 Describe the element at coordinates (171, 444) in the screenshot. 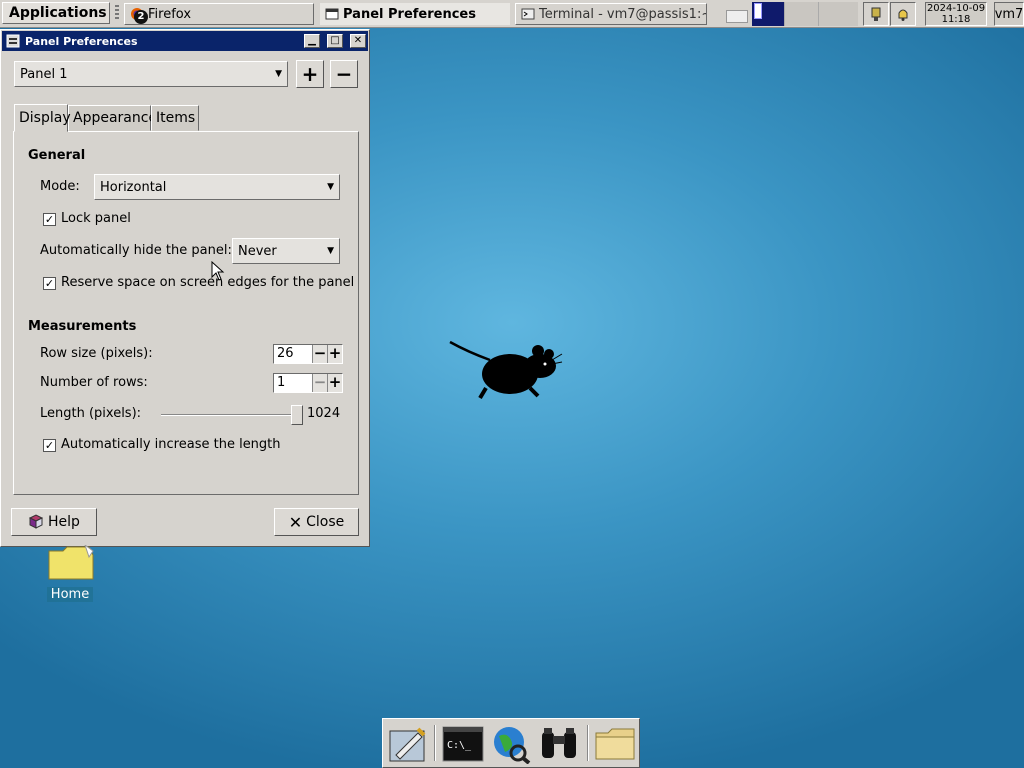

I see `auto-increase-label: Automatically increase the length` at that location.